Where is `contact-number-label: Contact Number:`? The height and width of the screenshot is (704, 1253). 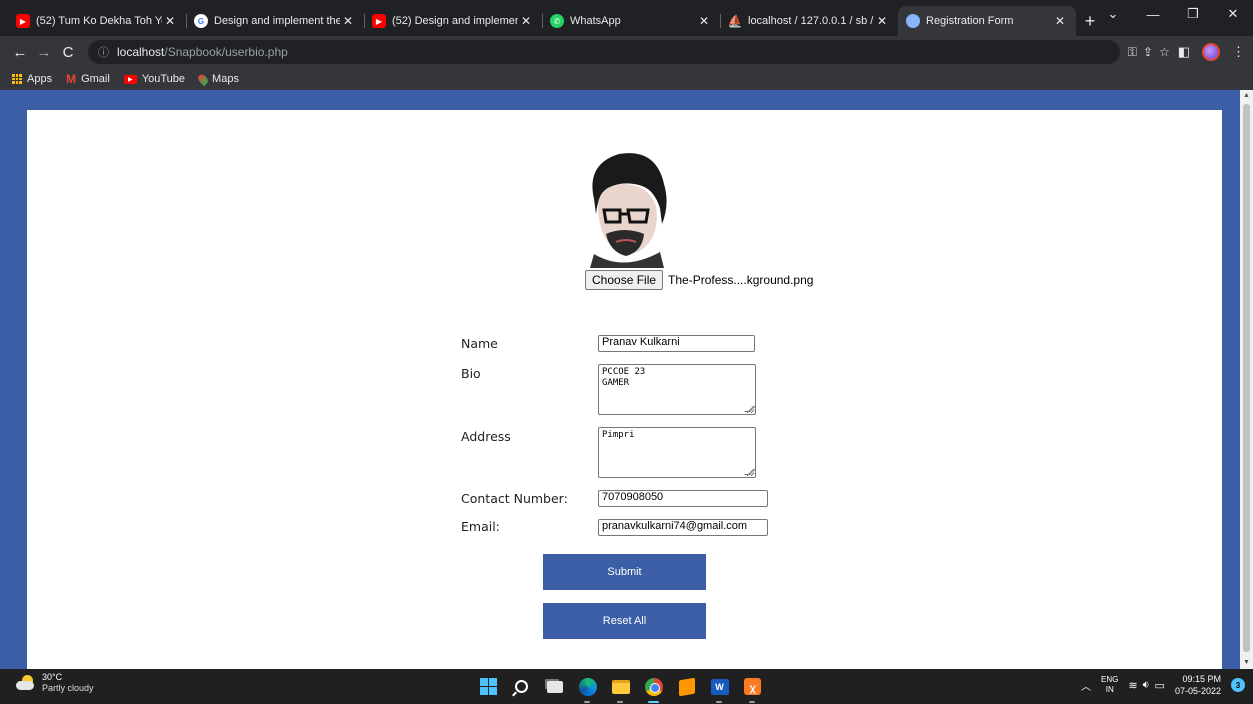 contact-number-label: Contact Number: is located at coordinates (514, 498).